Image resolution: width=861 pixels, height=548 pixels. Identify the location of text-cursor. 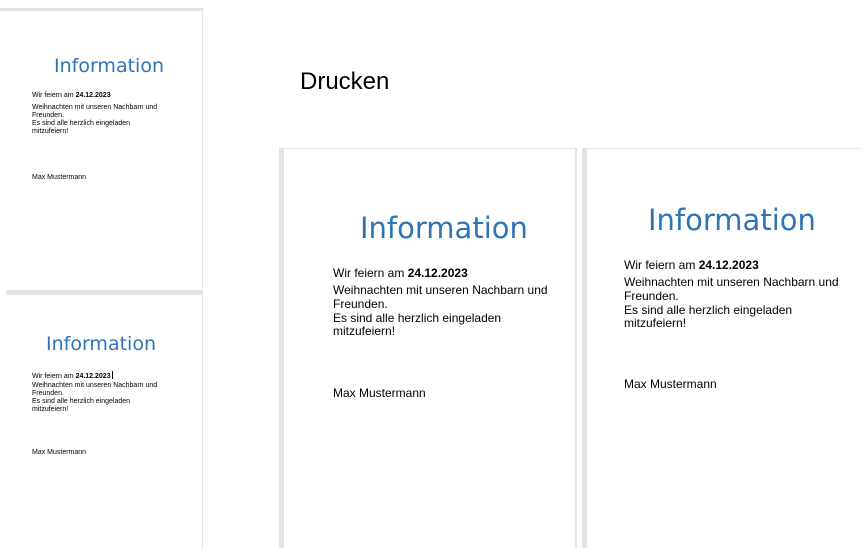
(112, 375).